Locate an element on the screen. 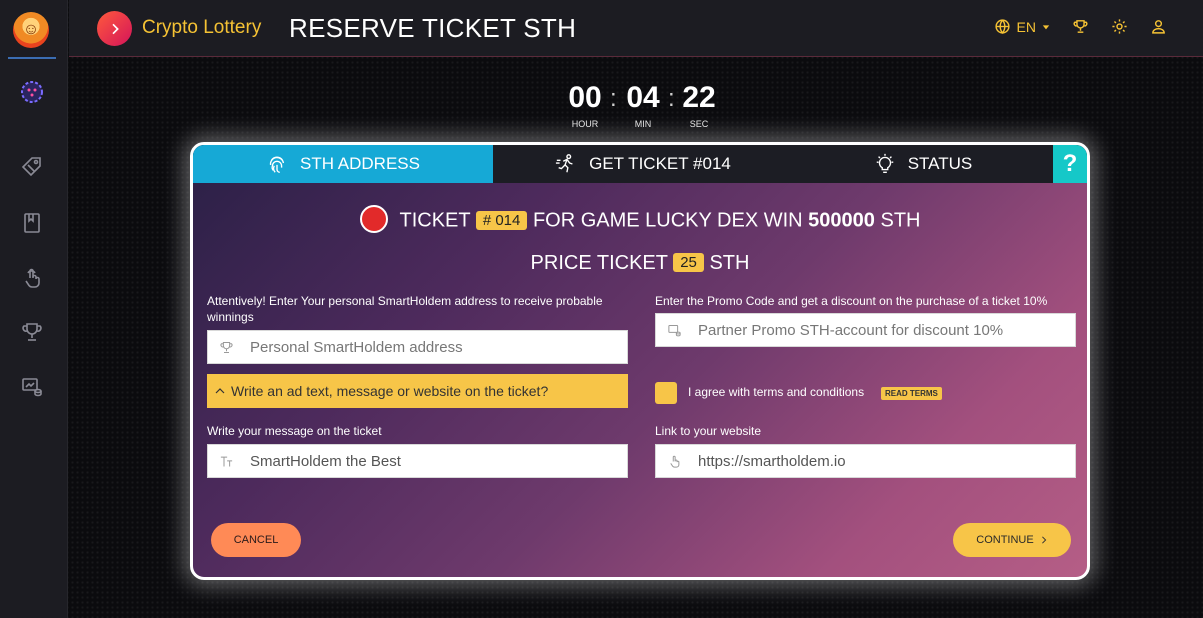  message-value: SmartHoldem the Best is located at coordinates (325, 461).